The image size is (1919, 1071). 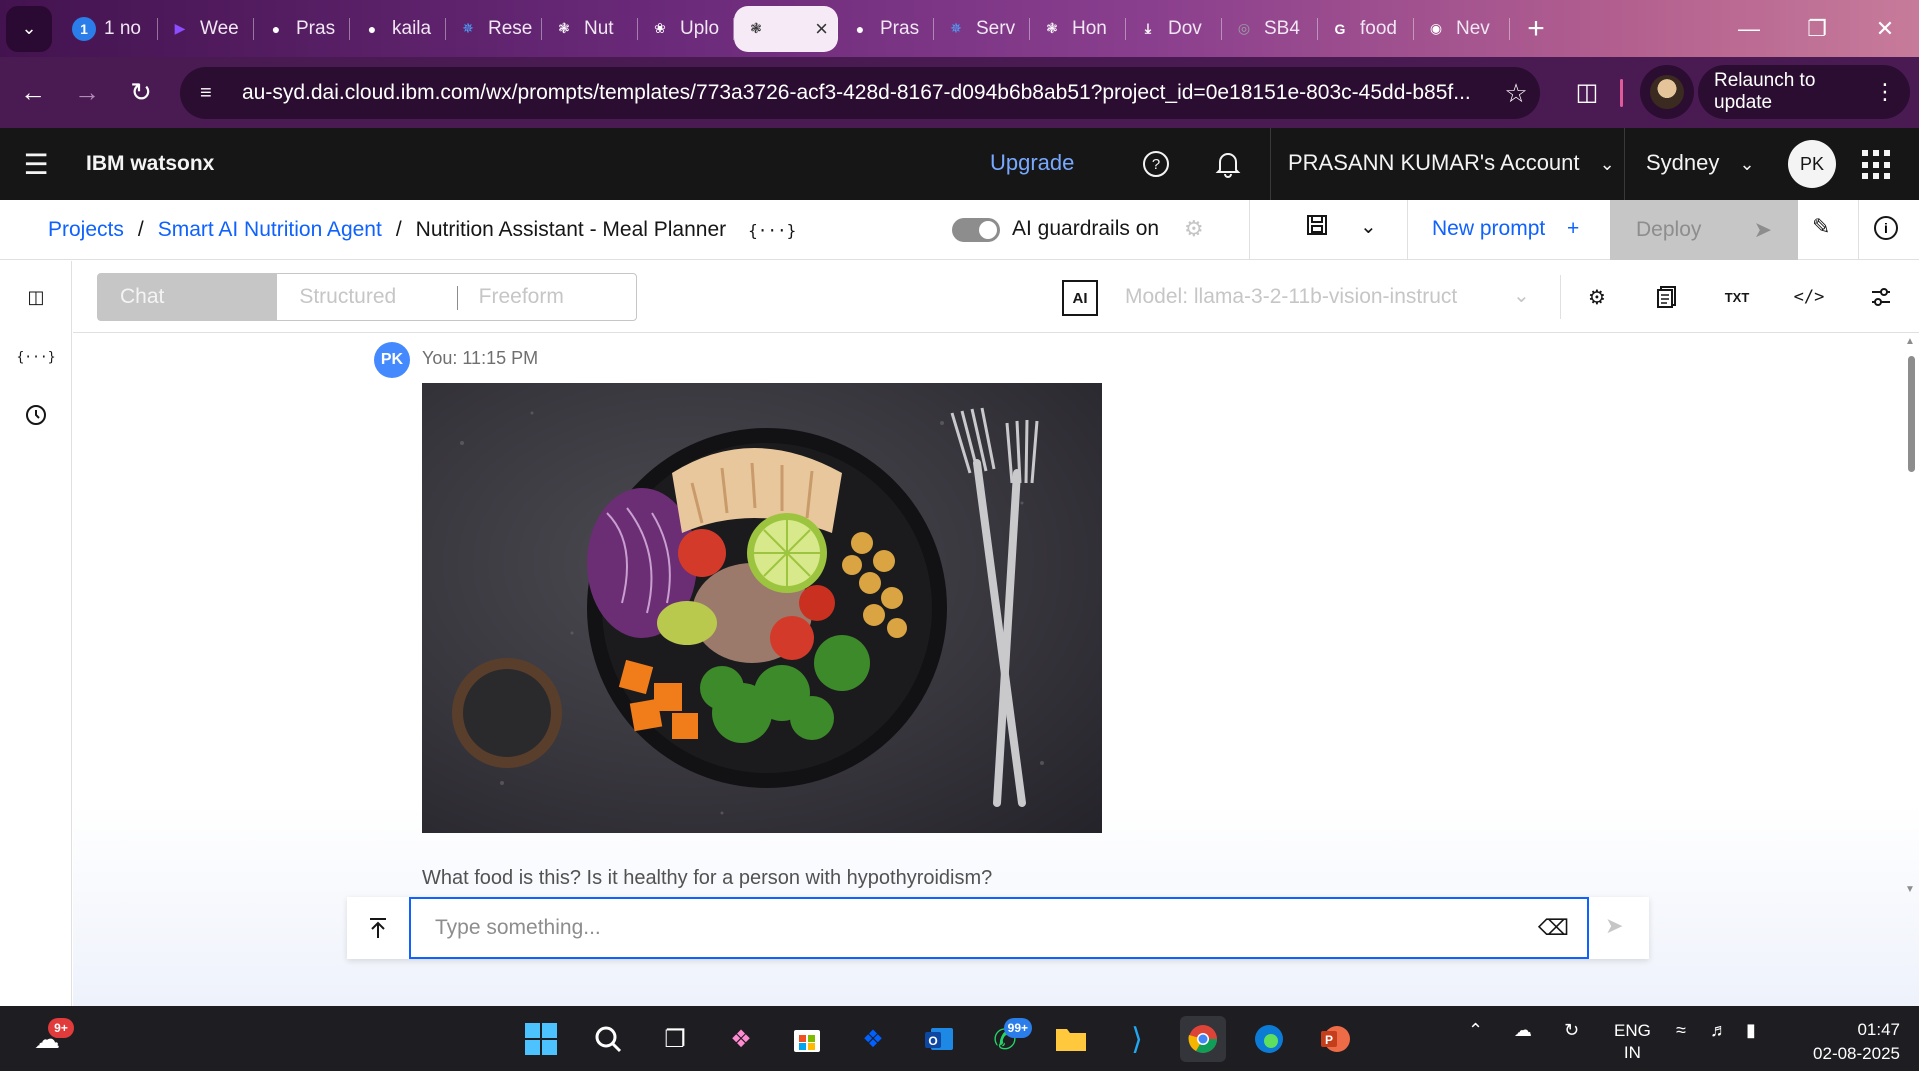 What do you see at coordinates (214, 93) in the screenshot?
I see `site-settings-icon: ≡` at bounding box center [214, 93].